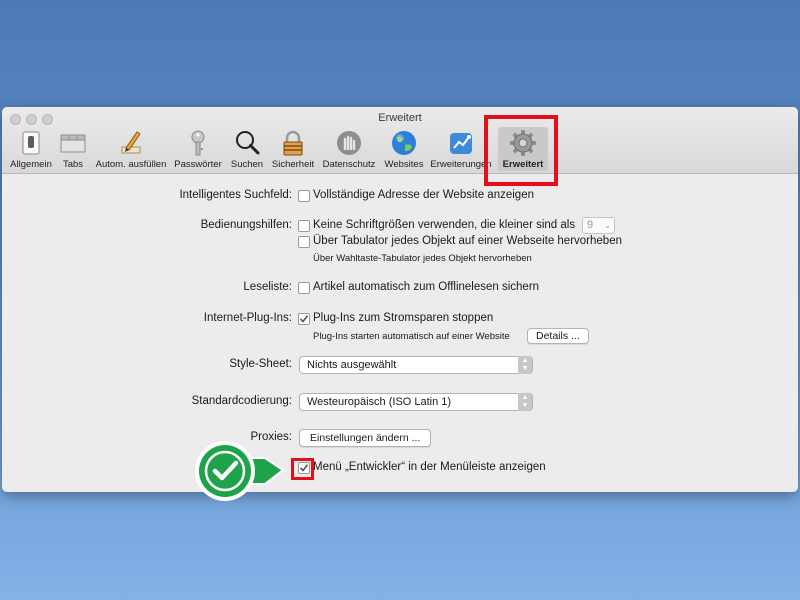 This screenshot has height=600, width=800. What do you see at coordinates (349, 143) in the screenshot?
I see `hand-icon` at bounding box center [349, 143].